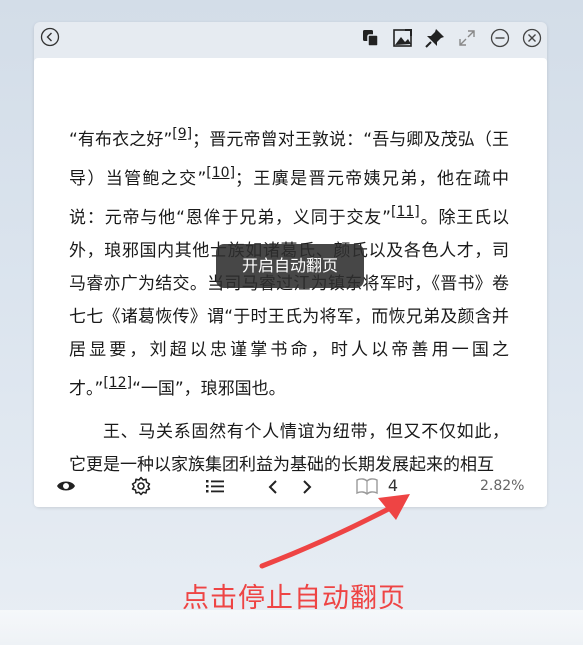 This screenshot has height=645, width=583. I want to click on annotation-arrow, so click(334, 531).